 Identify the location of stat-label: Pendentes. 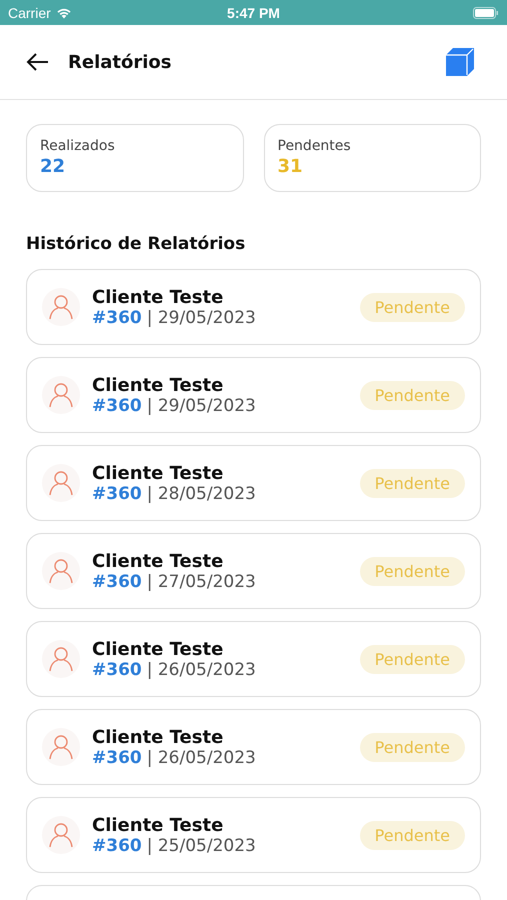
(315, 146).